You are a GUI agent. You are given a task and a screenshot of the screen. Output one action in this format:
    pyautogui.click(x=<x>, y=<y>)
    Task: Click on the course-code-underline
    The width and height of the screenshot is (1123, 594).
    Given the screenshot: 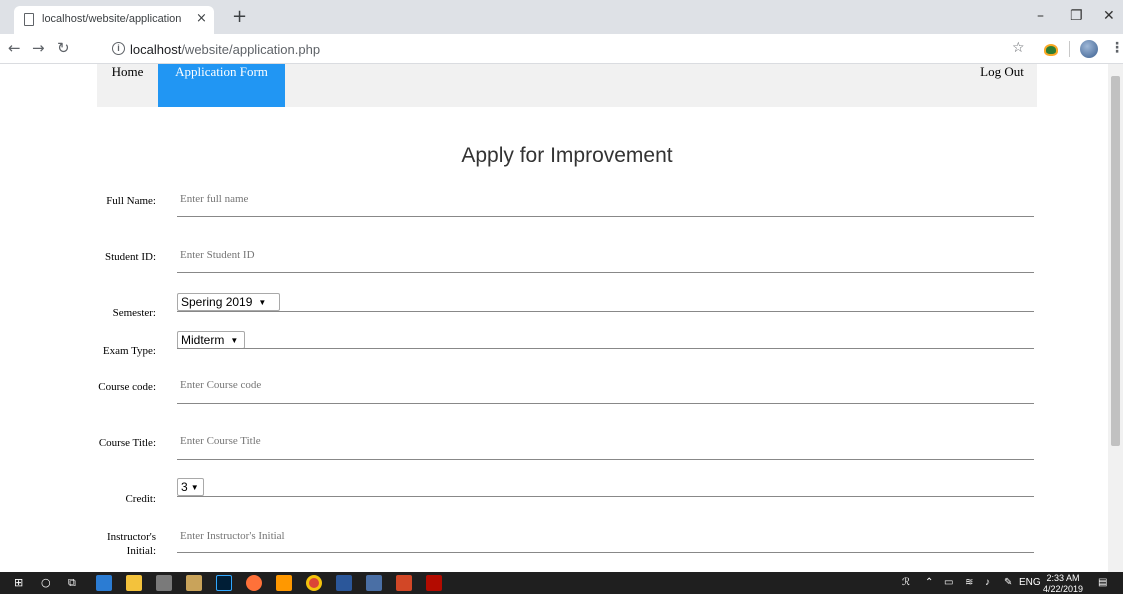 What is the action you would take?
    pyautogui.click(x=605, y=403)
    